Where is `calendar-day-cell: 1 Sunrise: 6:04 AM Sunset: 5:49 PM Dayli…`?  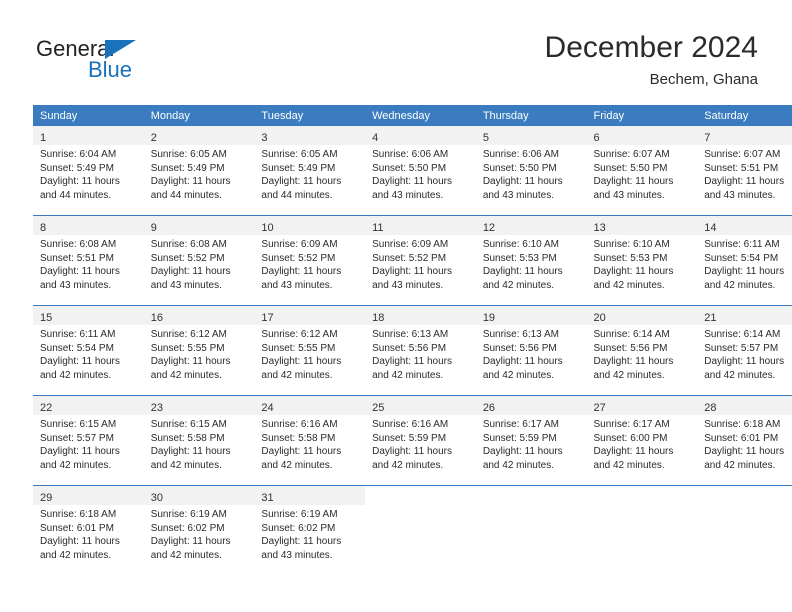
calendar-day-cell: 1 Sunrise: 6:04 AM Sunset: 5:49 PM Dayli… is located at coordinates (88, 171).